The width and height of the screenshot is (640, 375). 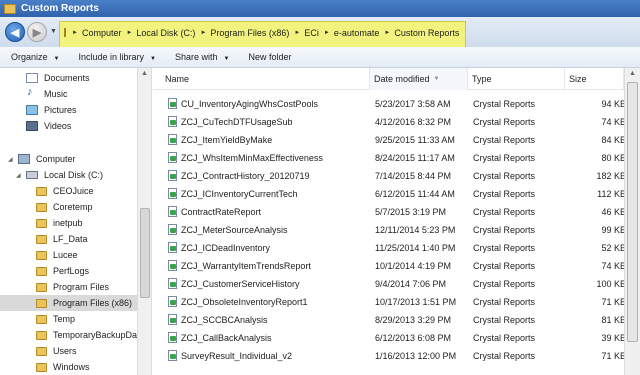 I want to click on file-name-cell: ZCJ_ICInventoryCurrentTech, so click(x=269, y=193).